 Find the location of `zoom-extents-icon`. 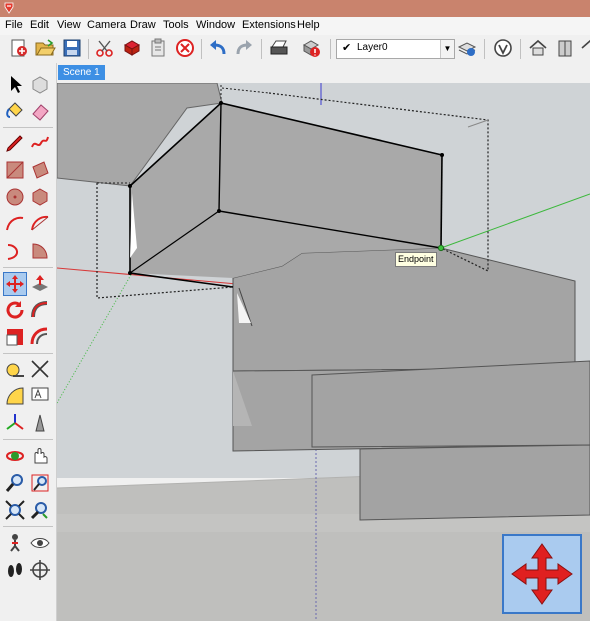

zoom-extents-icon is located at coordinates (15, 510).